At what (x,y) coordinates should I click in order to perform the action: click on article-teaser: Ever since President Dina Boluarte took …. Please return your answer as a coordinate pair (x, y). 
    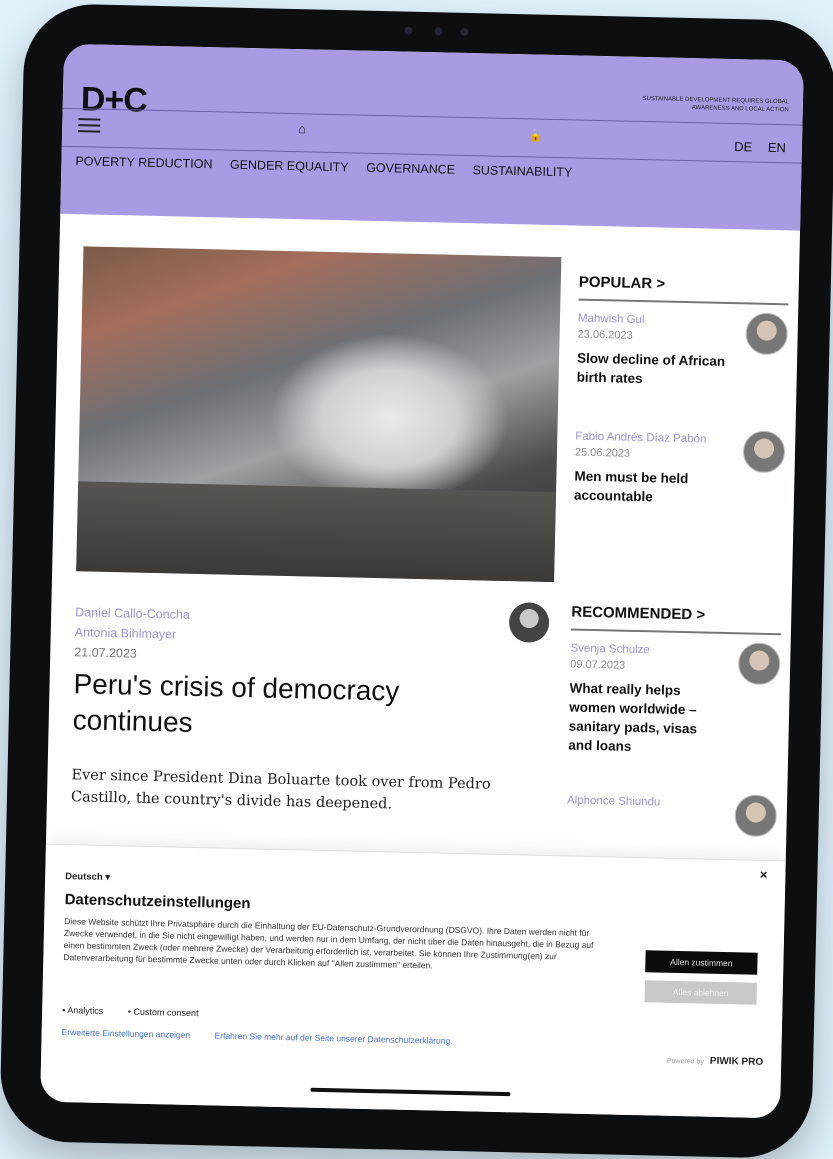
    Looking at the image, I should click on (280, 790).